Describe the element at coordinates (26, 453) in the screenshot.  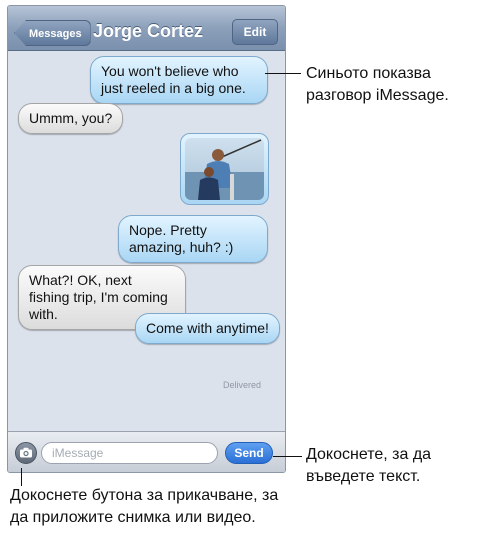
I see `camera-icon` at that location.